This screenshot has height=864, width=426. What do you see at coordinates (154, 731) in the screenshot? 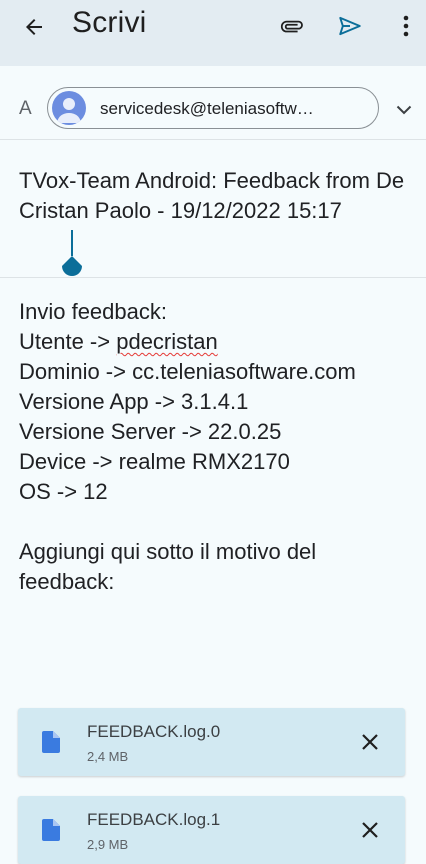
I see `attachment-name: FEEDBACK.log.0` at bounding box center [154, 731].